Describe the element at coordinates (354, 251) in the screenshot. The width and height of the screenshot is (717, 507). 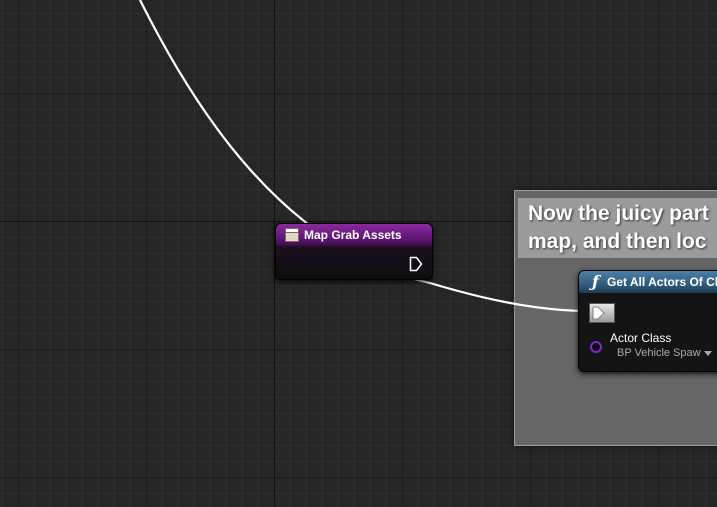
I see `map-grab-assets-node: Map Grab Assets` at that location.